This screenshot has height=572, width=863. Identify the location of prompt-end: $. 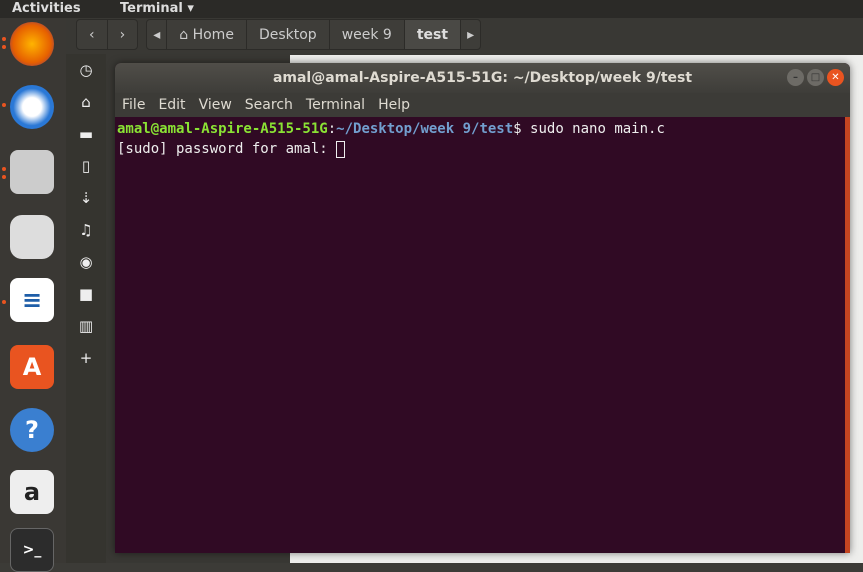
(522, 129).